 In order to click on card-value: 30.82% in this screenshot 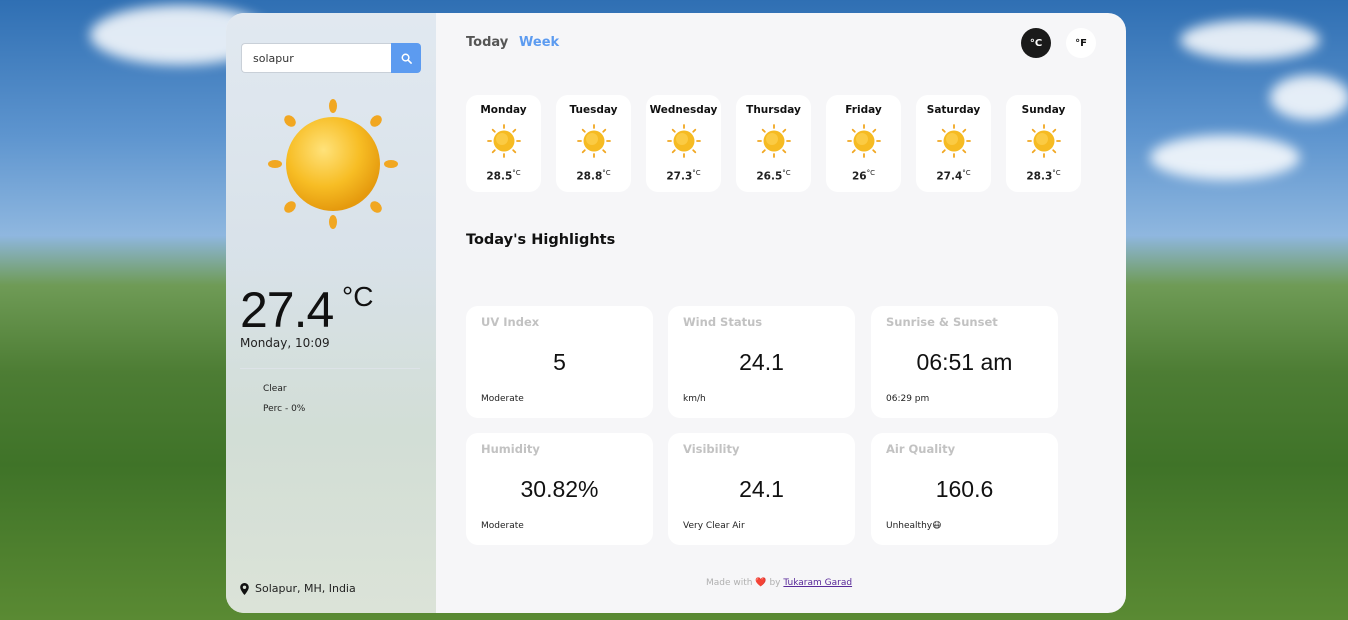, I will do `click(559, 489)`.